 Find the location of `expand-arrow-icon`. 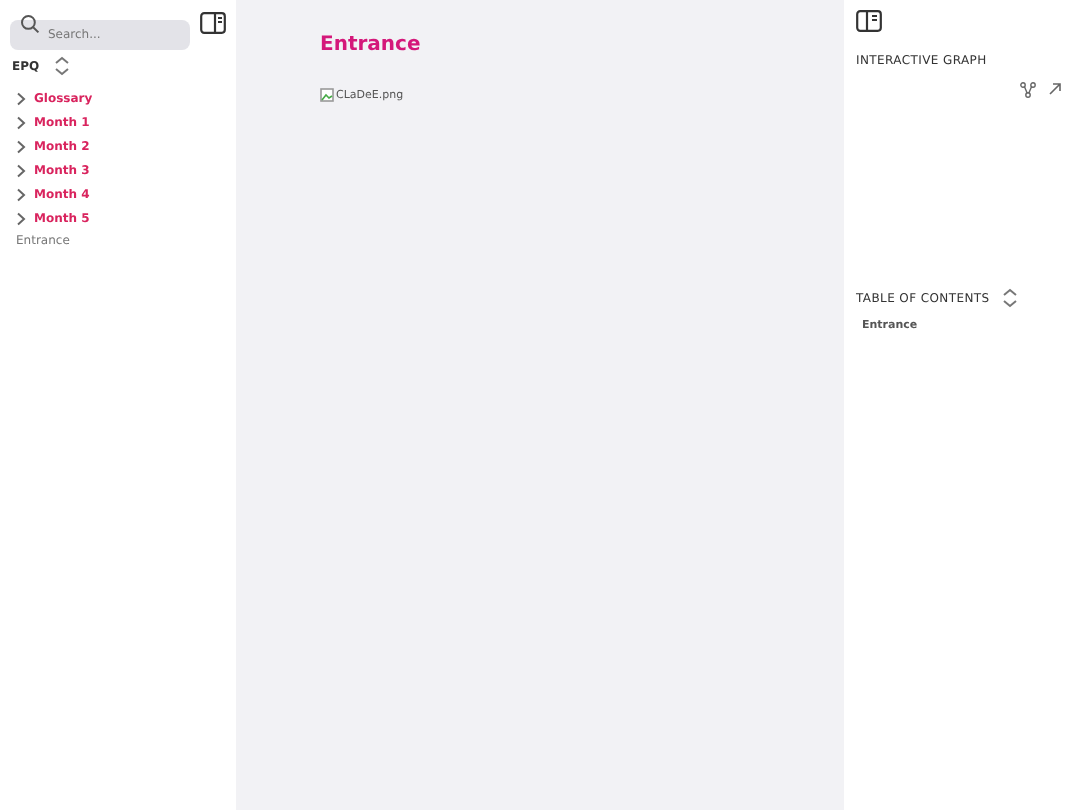

expand-arrow-icon is located at coordinates (1055, 89).